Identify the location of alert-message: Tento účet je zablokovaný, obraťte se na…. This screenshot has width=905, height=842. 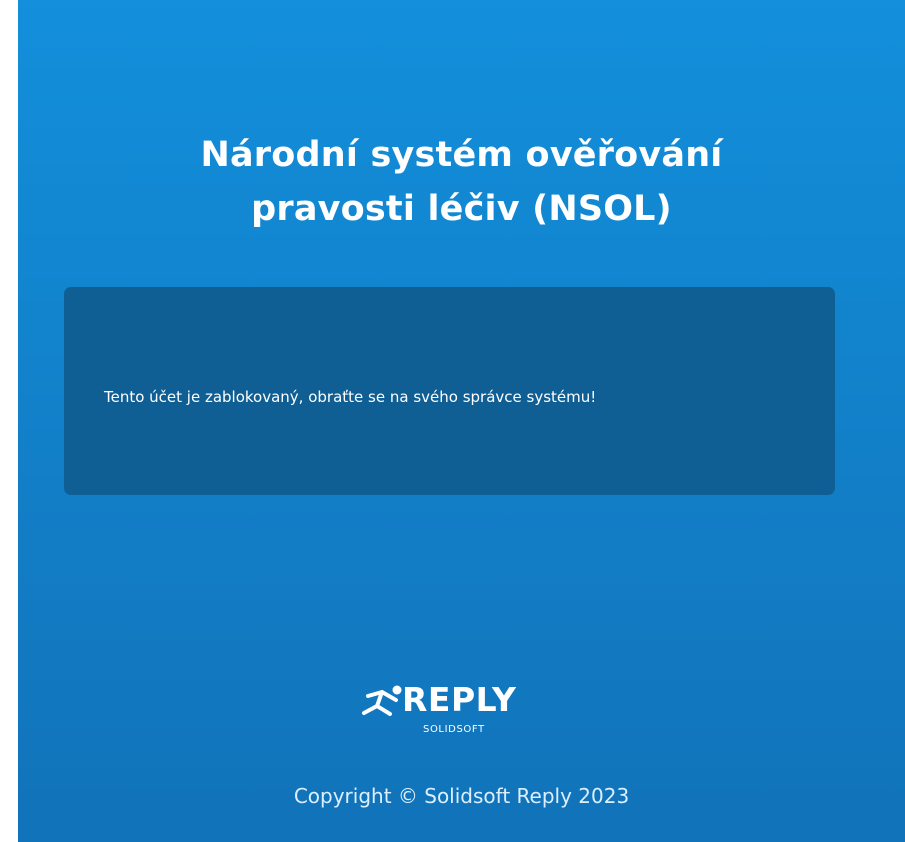
(350, 397).